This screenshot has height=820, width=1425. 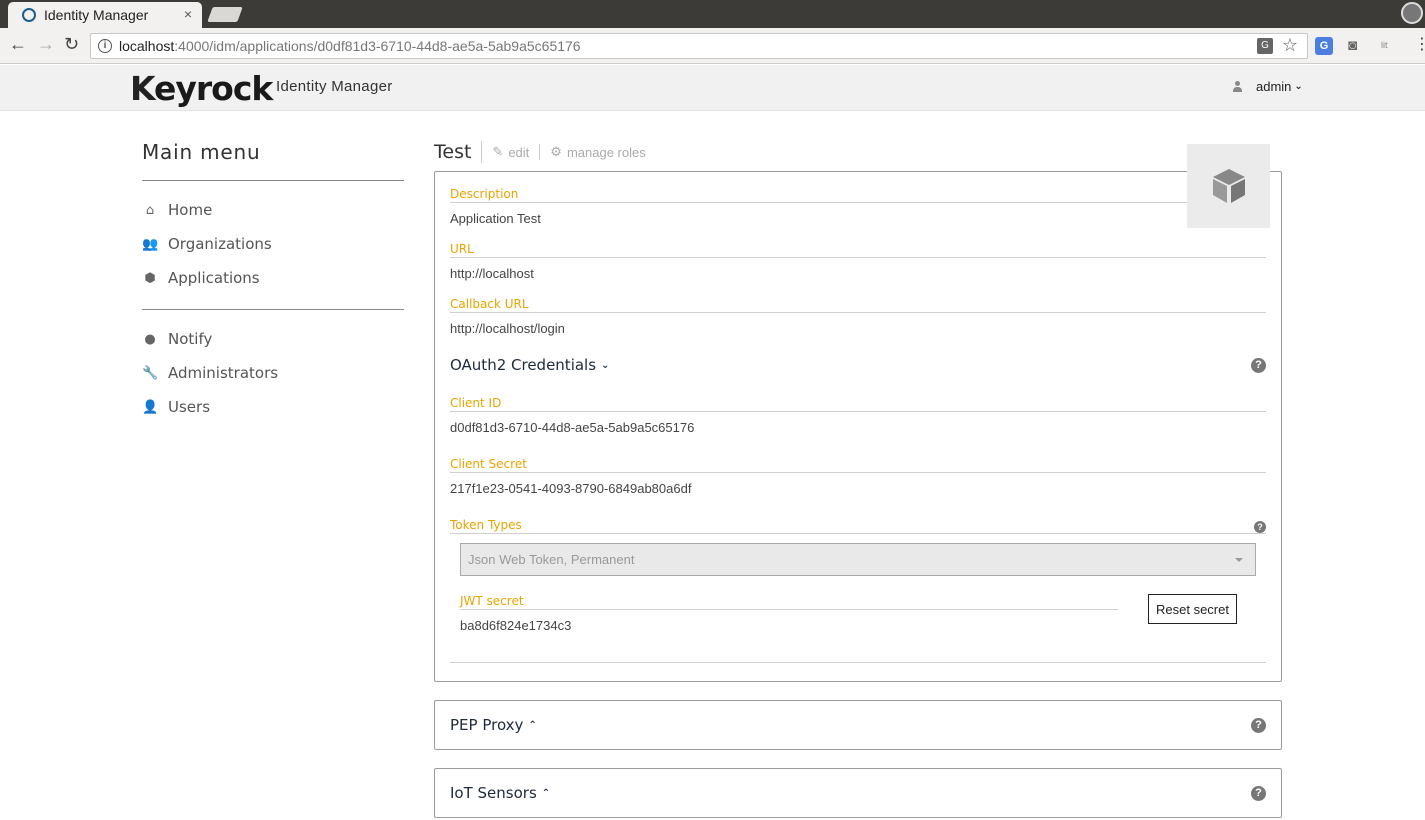 What do you see at coordinates (1237, 86) in the screenshot?
I see `user-icon` at bounding box center [1237, 86].